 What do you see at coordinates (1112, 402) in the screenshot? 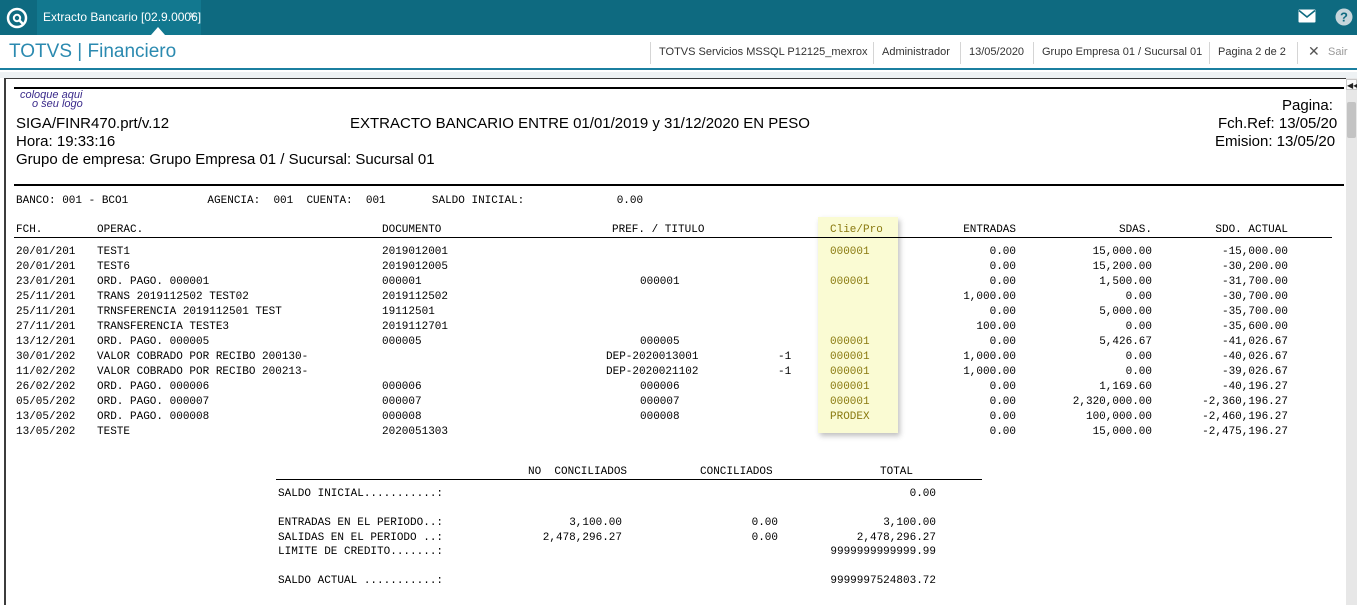
I see `cell-sdas: 2,320,000.00` at bounding box center [1112, 402].